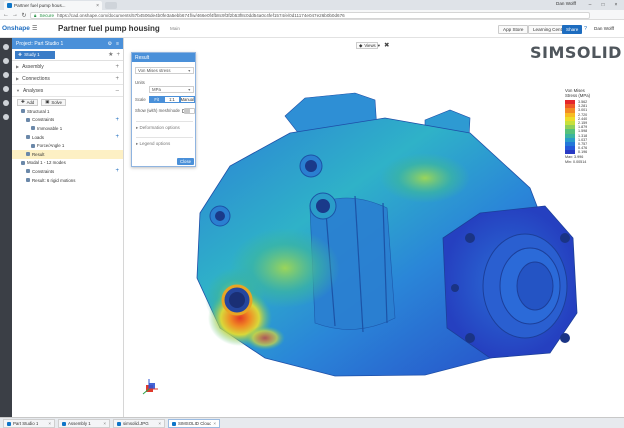 This screenshot has width=624, height=428. I want to click on legend-max: Max: 3.996, so click(574, 157).